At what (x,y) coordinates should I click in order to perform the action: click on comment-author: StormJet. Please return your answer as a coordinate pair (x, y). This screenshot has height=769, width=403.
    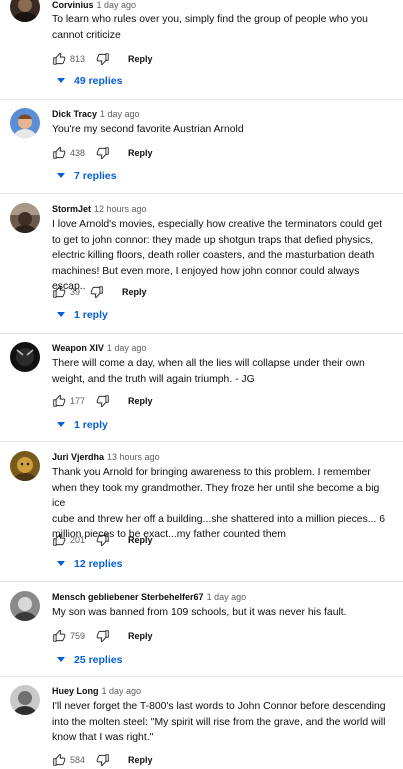
    Looking at the image, I should click on (71, 209).